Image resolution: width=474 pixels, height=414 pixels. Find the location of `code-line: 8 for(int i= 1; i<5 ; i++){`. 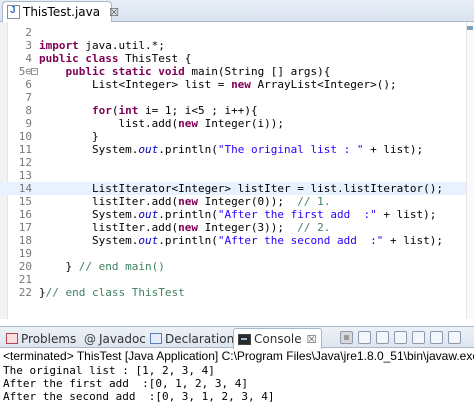

code-line: 8 for(int i= 1; i<5 ; i++){ is located at coordinates (237, 110).